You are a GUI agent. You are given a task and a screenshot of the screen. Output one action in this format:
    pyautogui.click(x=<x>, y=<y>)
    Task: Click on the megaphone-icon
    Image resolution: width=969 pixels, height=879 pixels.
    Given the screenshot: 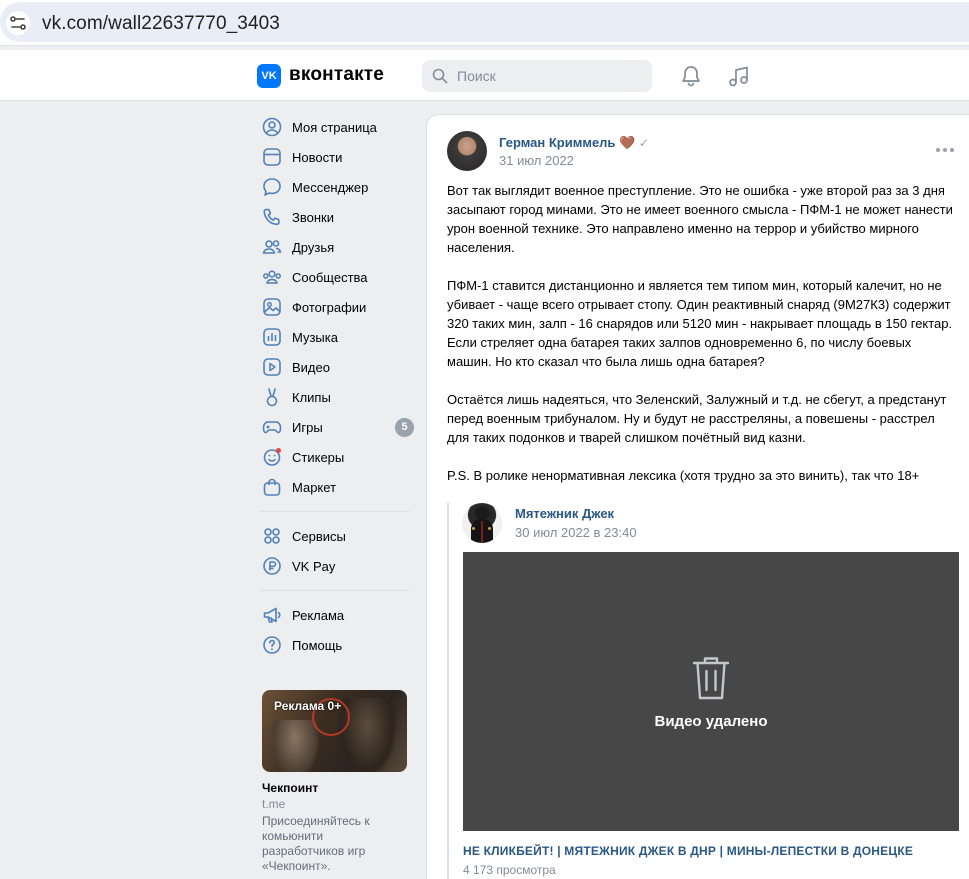 What is the action you would take?
    pyautogui.click(x=272, y=615)
    